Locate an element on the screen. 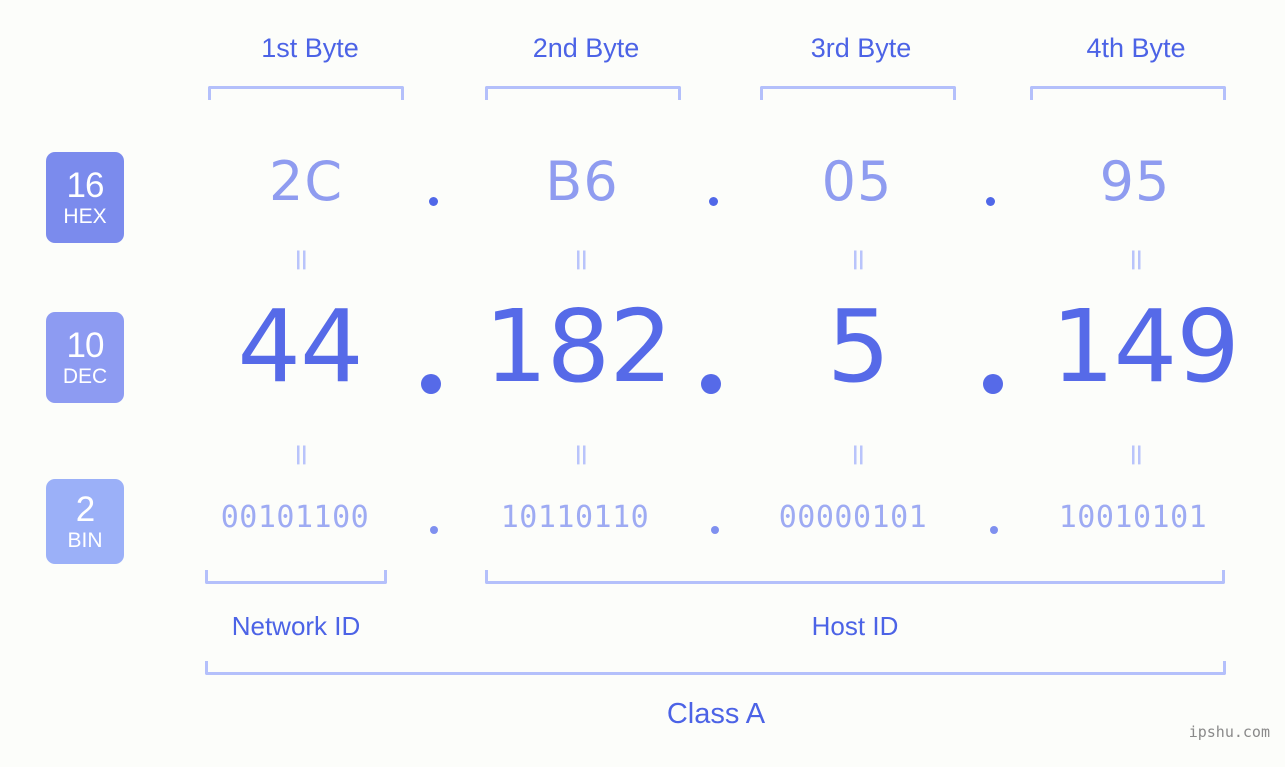  base-badge-bin: 2 BIN is located at coordinates (85, 521).